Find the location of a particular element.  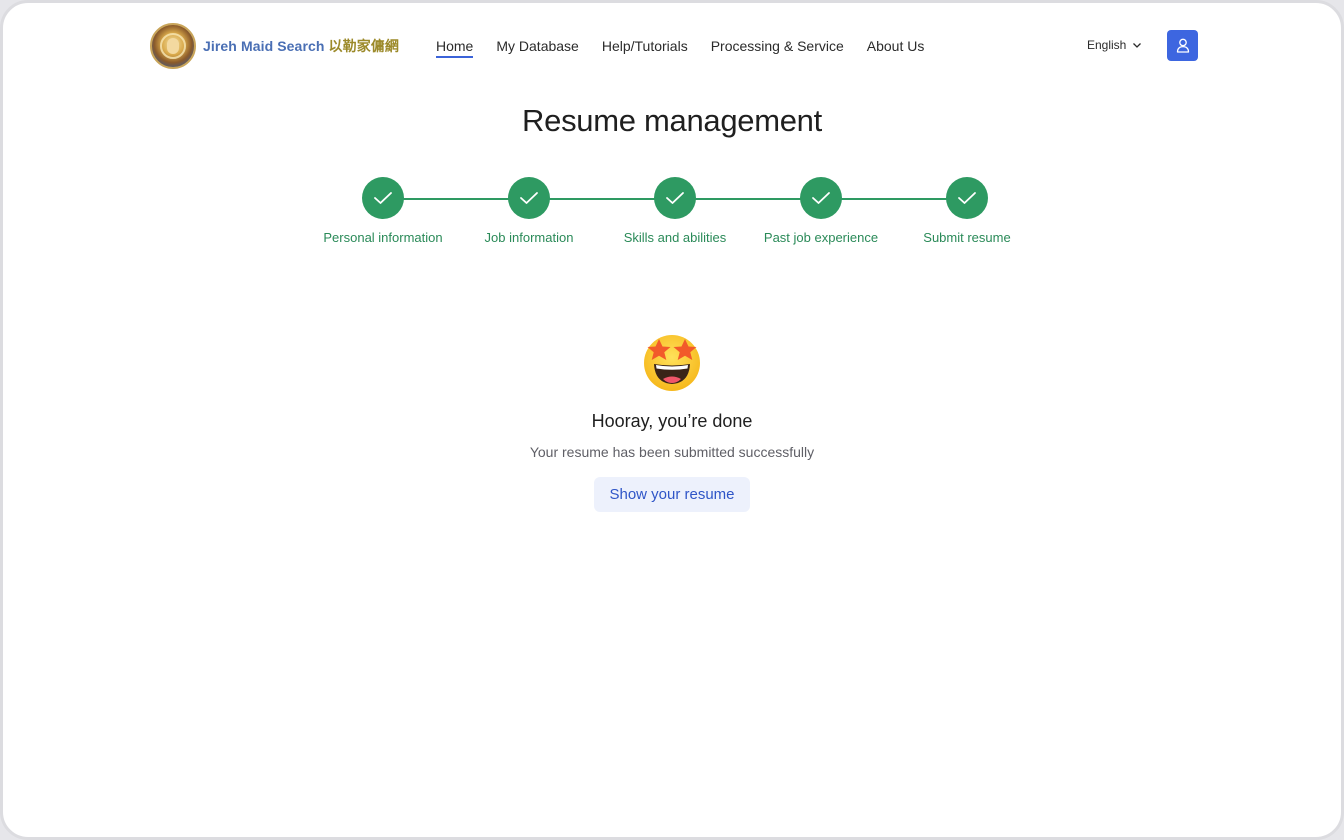

language-label: English is located at coordinates (1107, 45).